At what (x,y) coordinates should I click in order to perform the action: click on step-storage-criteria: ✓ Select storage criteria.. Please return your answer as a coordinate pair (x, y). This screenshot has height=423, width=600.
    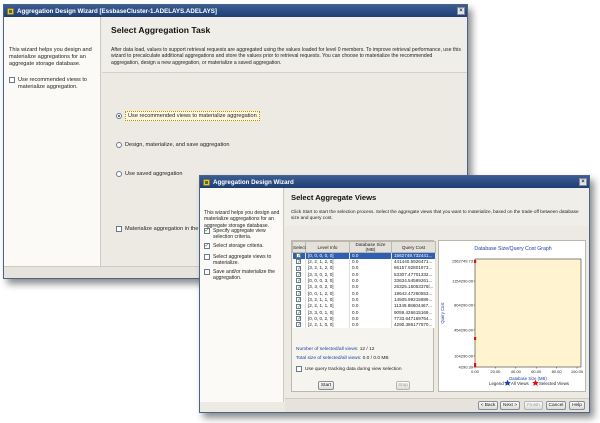
    Looking at the image, I should click on (243, 246).